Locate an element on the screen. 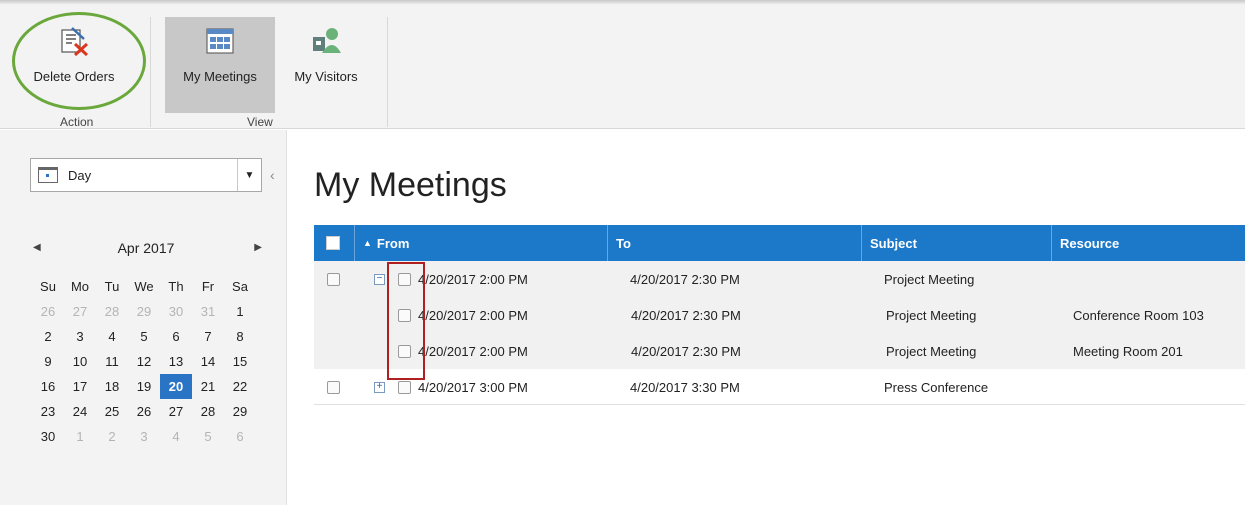  expand-icon: + is located at coordinates (379, 387).